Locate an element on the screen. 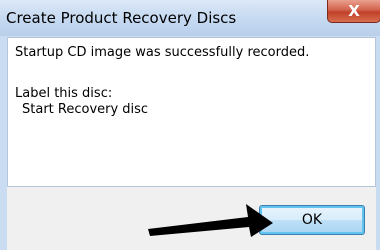 The height and width of the screenshot is (250, 380). label-heading: Label this disc: is located at coordinates (64, 93).